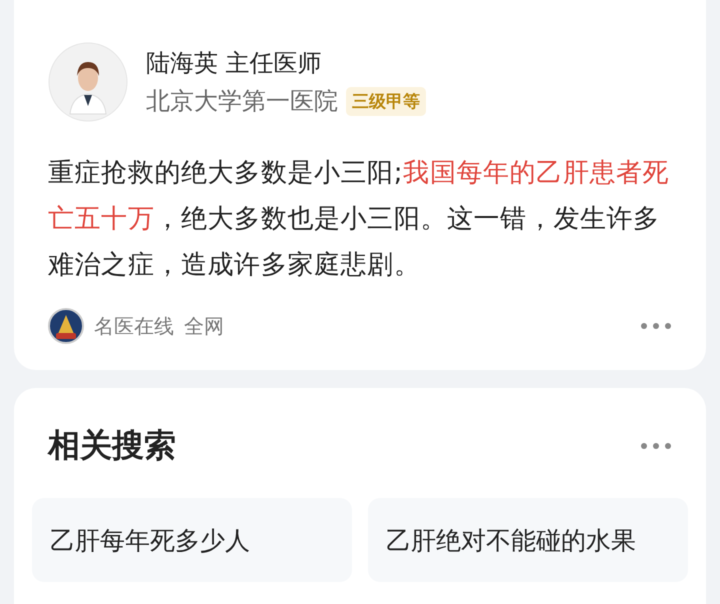 The width and height of the screenshot is (720, 604). What do you see at coordinates (234, 63) in the screenshot?
I see `doctor-name: 陆海英 主任医师` at bounding box center [234, 63].